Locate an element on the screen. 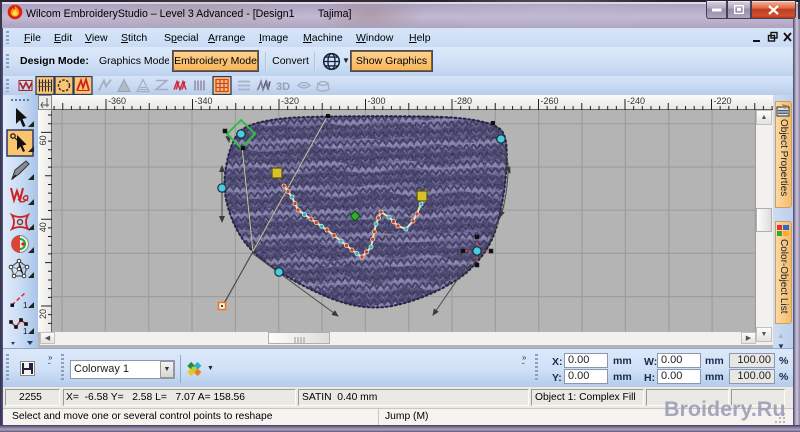 This screenshot has width=800, height=432. svg-text: 60 is located at coordinates (43, 140).